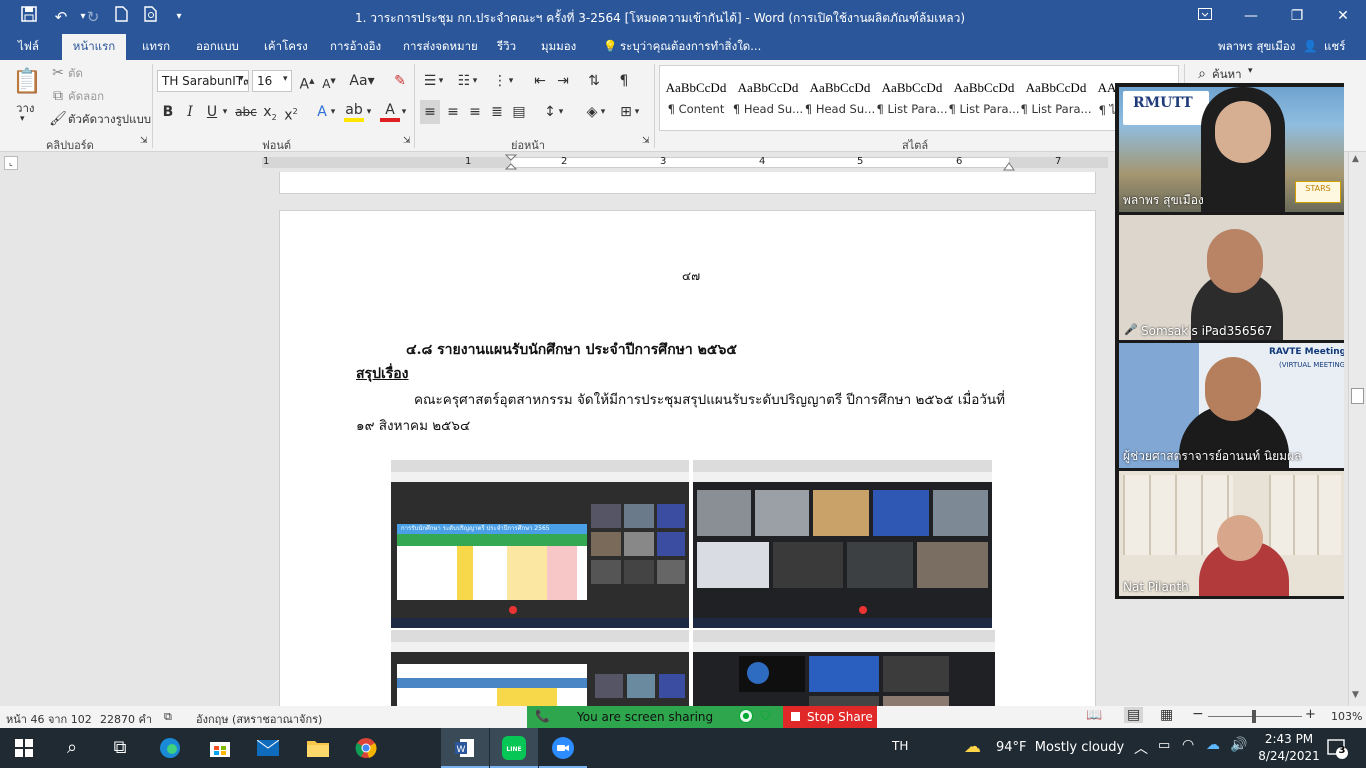 The image size is (1366, 768). What do you see at coordinates (307, 83) in the screenshot?
I see `grow-font-icon: A▲` at bounding box center [307, 83].